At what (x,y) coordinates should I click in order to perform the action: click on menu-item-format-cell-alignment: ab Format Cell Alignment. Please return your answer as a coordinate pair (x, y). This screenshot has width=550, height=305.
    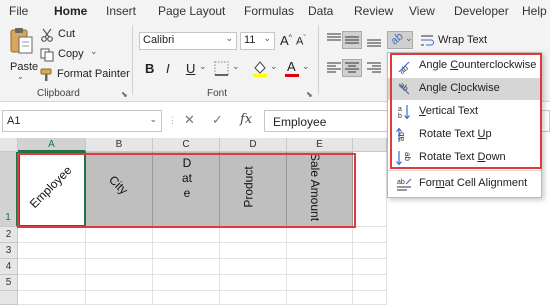
    Looking at the image, I should click on (464, 184).